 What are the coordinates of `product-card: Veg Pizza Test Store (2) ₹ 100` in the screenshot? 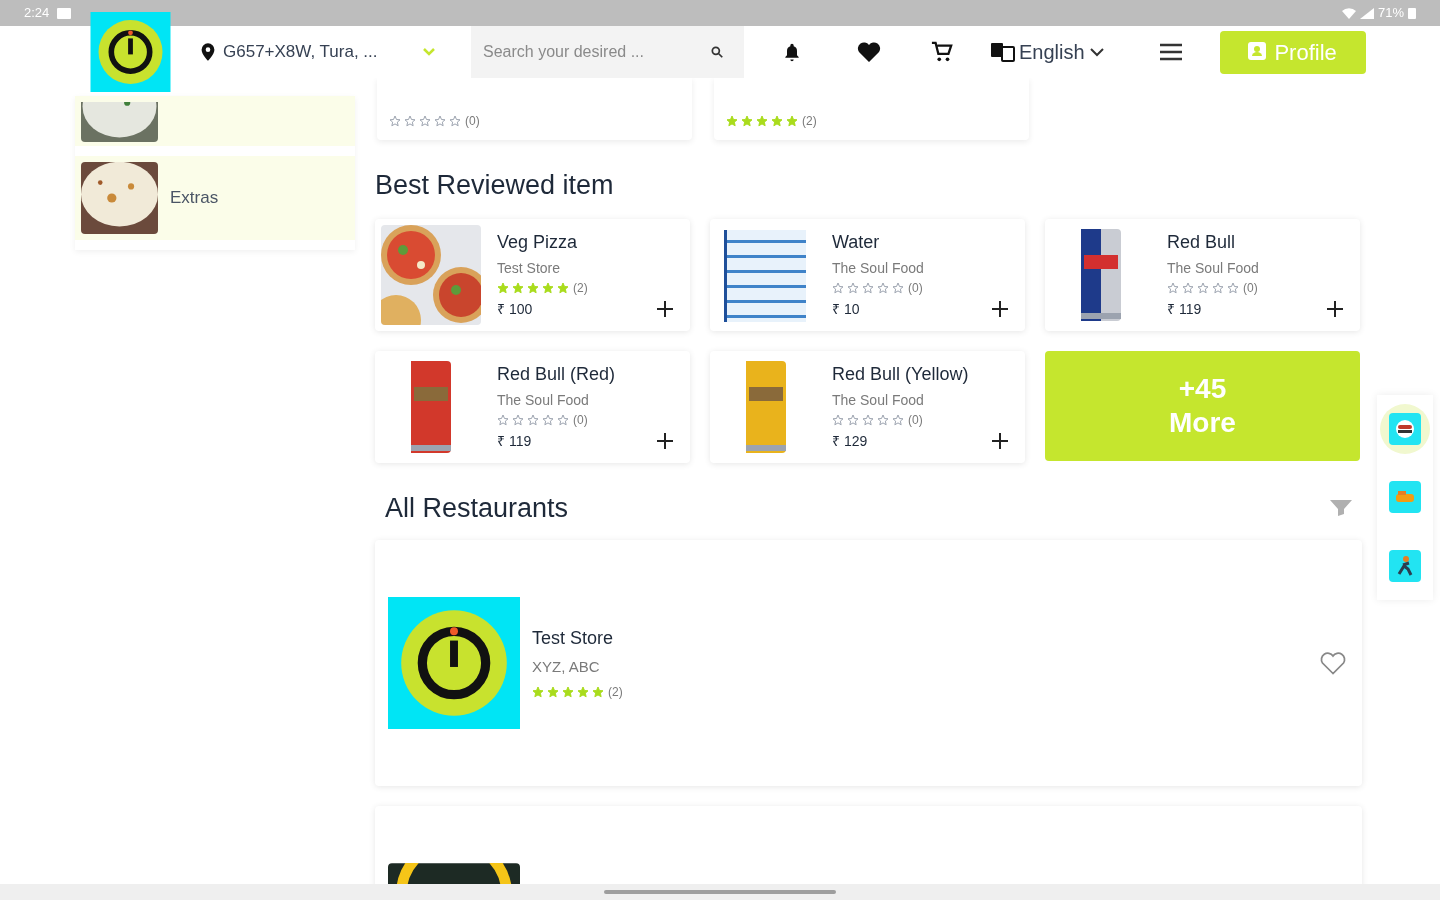 It's located at (532, 274).